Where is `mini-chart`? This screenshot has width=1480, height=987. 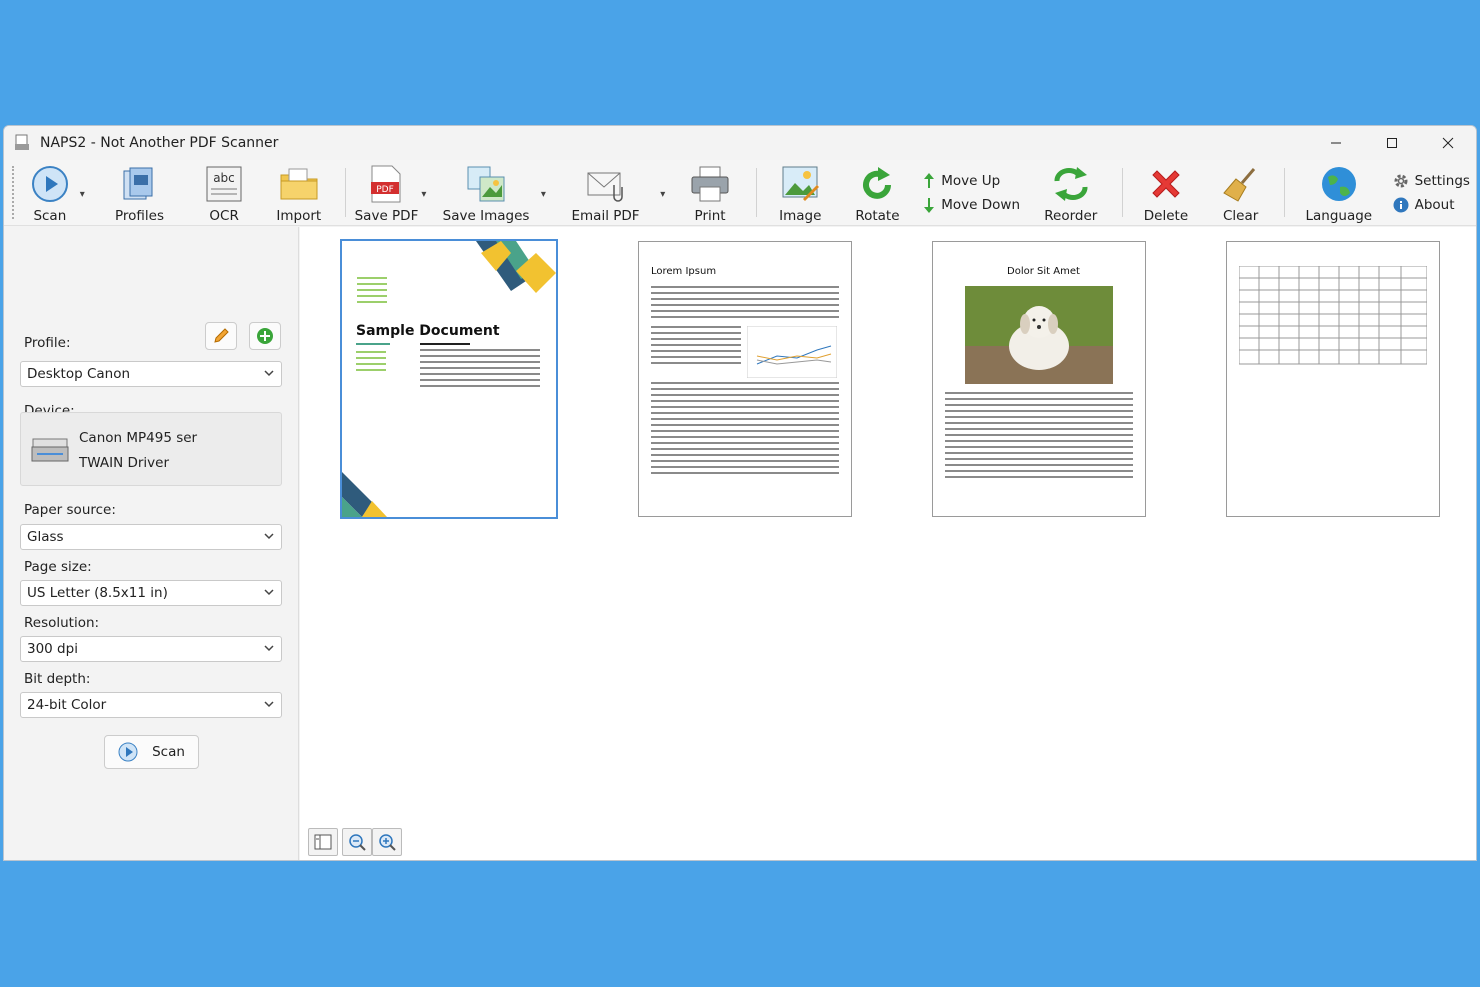
mini-chart is located at coordinates (792, 352).